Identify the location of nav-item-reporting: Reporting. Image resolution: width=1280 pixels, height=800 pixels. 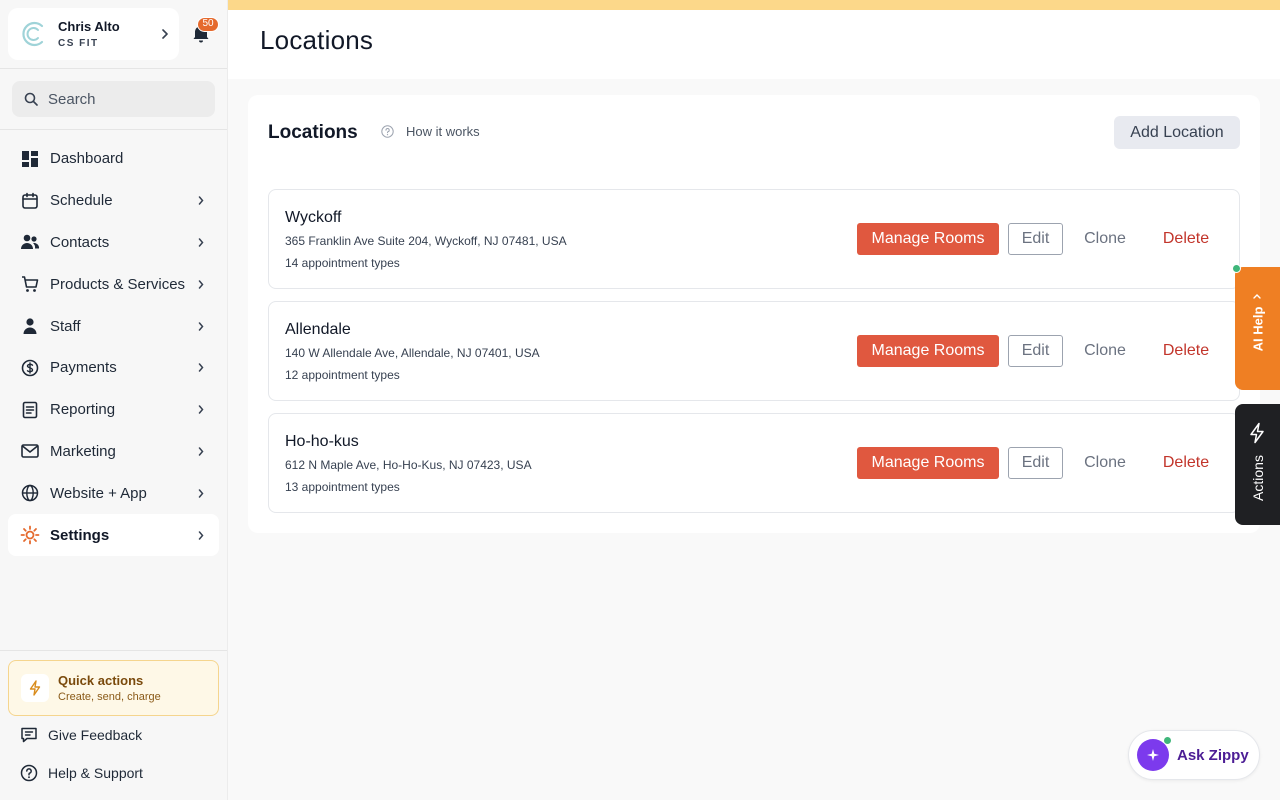
(113, 410).